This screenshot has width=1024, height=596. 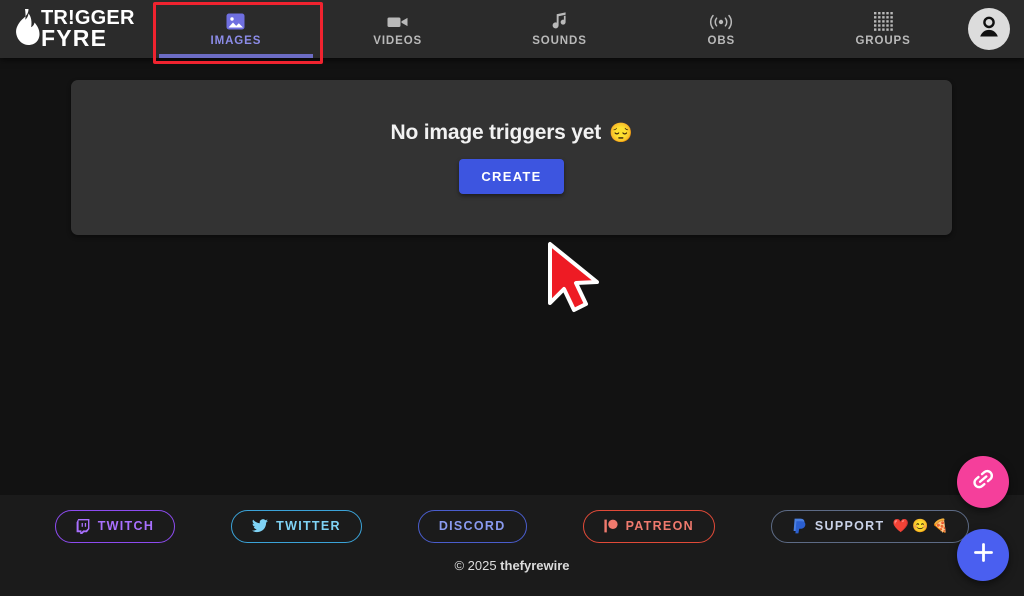 I want to click on twitter-icon, so click(x=260, y=526).